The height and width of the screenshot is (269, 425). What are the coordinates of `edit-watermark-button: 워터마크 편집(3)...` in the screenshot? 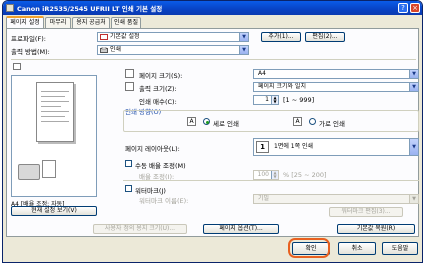 It's located at (366, 212).